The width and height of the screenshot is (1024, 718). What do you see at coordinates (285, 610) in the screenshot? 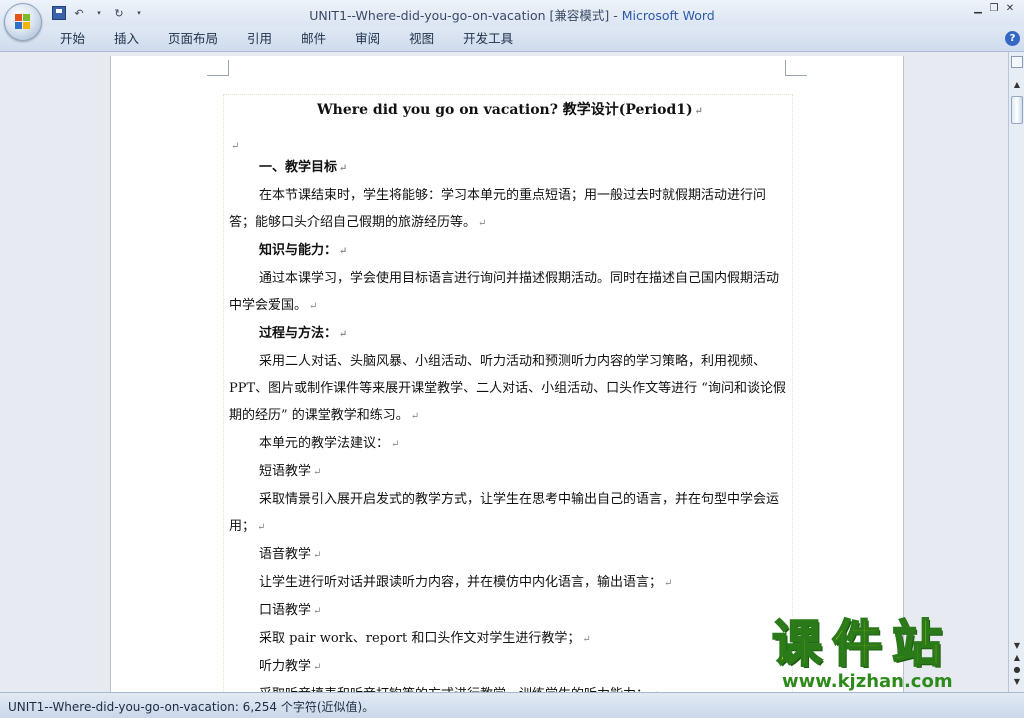
I see `paragraph-text: 口语教学` at bounding box center [285, 610].